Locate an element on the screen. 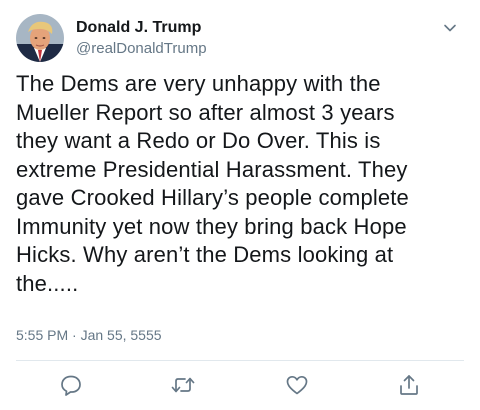  tweet-text-line: Hicks. Why aren’t the Dems looking at is located at coordinates (205, 254).